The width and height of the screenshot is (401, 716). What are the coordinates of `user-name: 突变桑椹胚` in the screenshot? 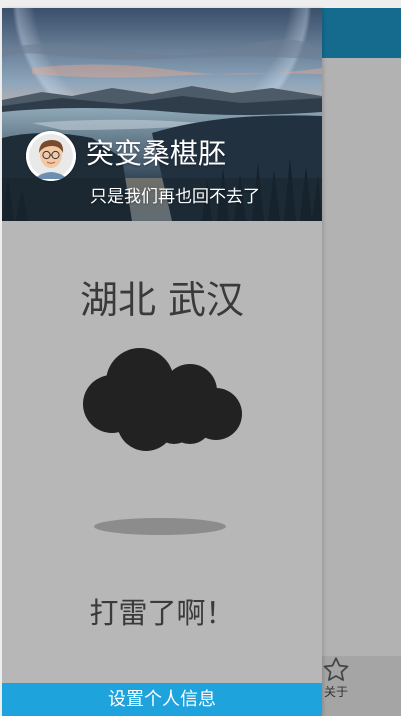 It's located at (156, 153).